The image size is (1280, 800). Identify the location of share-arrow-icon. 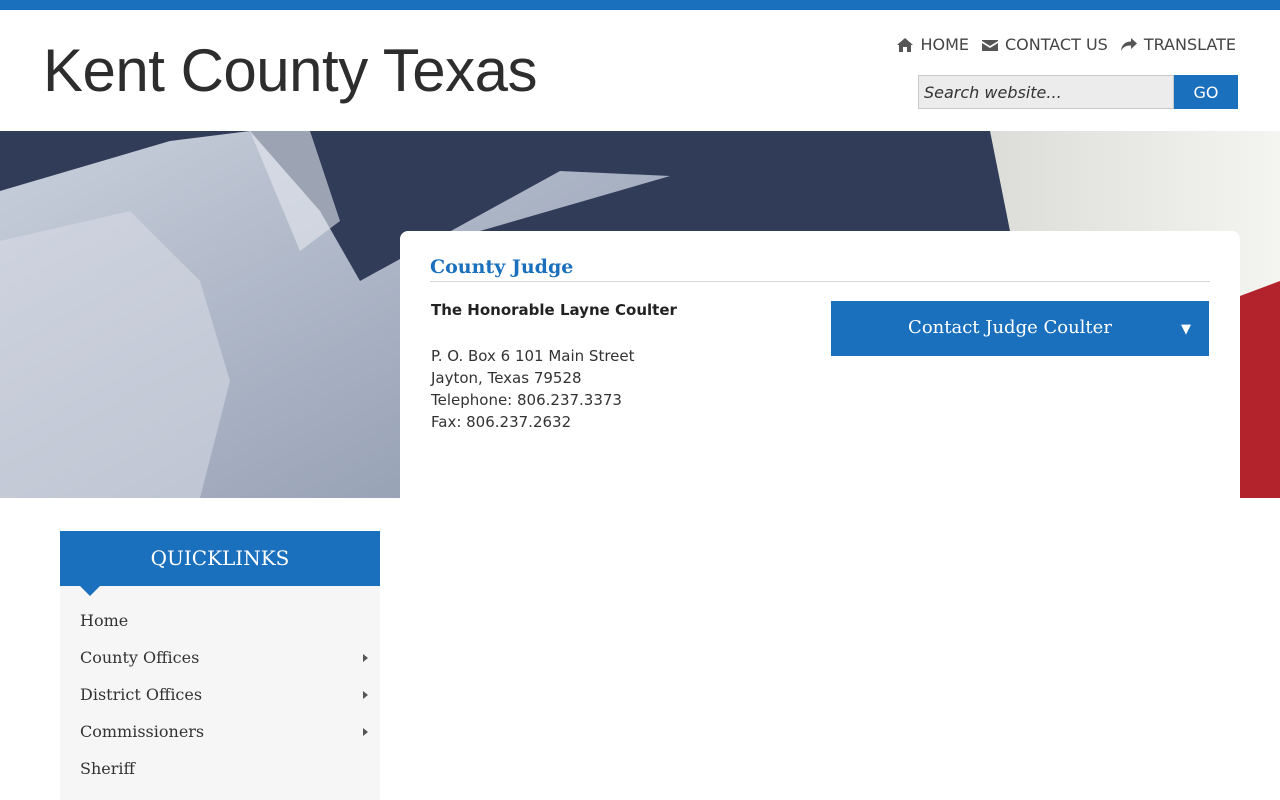
(1128, 44).